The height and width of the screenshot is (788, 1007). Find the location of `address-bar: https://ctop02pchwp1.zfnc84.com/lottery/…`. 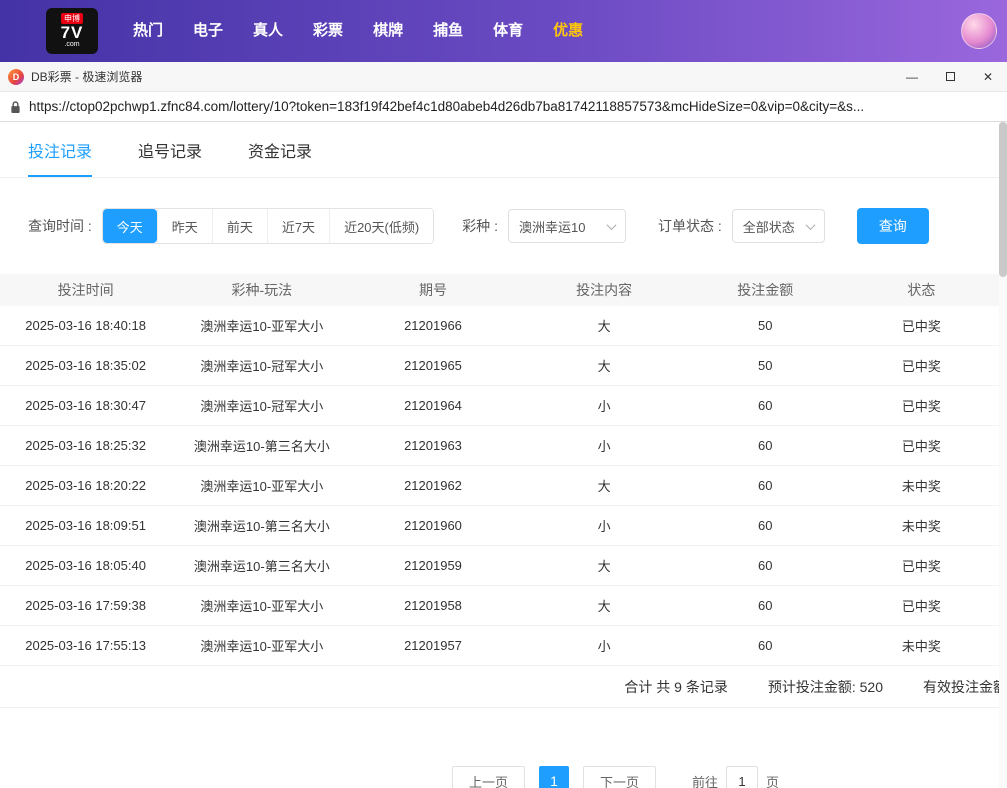

address-bar: https://ctop02pchwp1.zfnc84.com/lottery/… is located at coordinates (503, 107).